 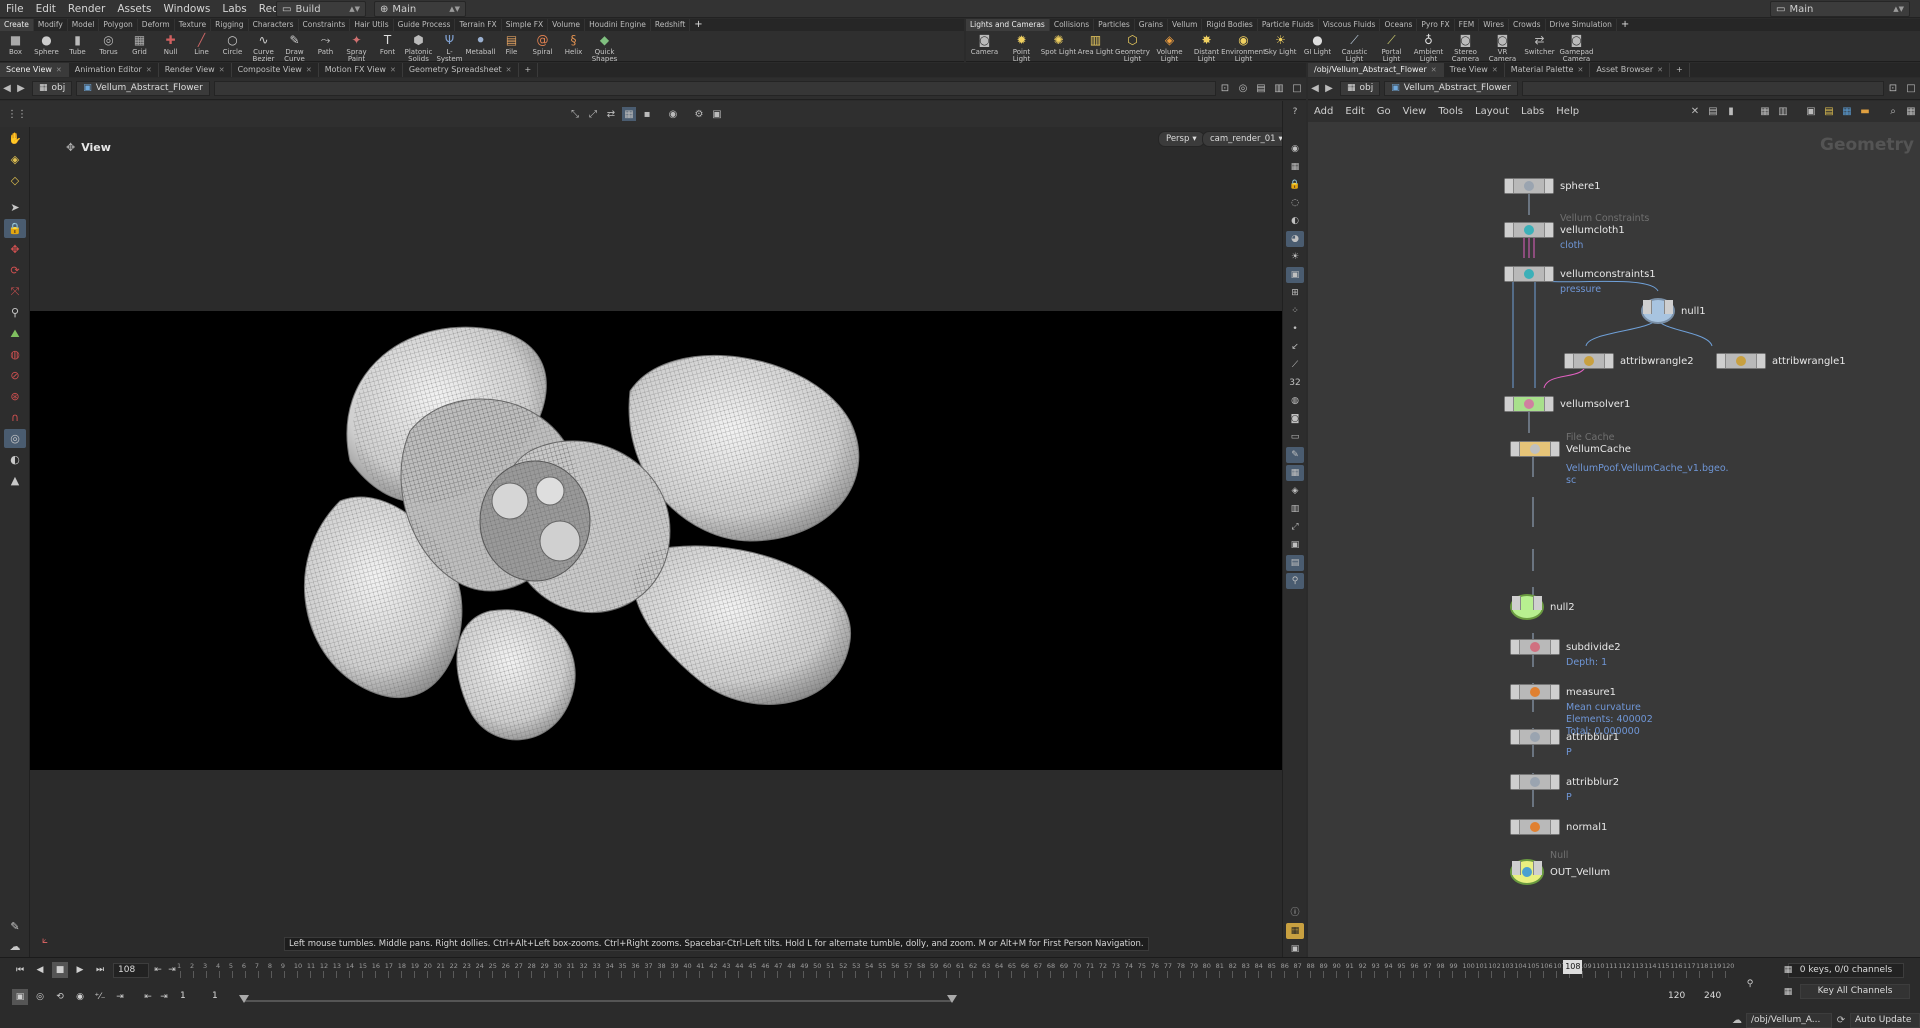 What do you see at coordinates (1295, 581) in the screenshot?
I see `pin-display-icon: ⚲` at bounding box center [1295, 581].